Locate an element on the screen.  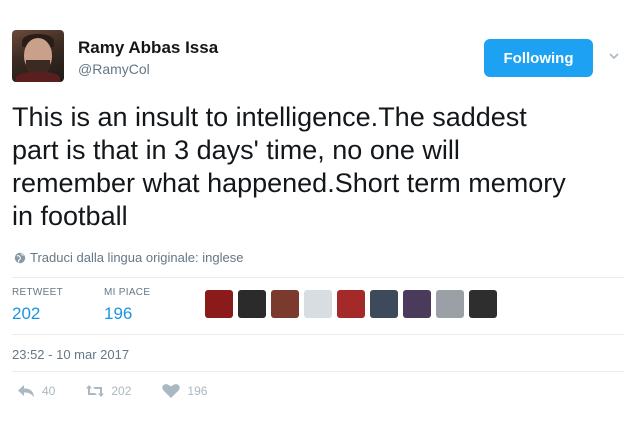
translate-label: Traduci dalla lingua originale: inglese is located at coordinates (137, 257).